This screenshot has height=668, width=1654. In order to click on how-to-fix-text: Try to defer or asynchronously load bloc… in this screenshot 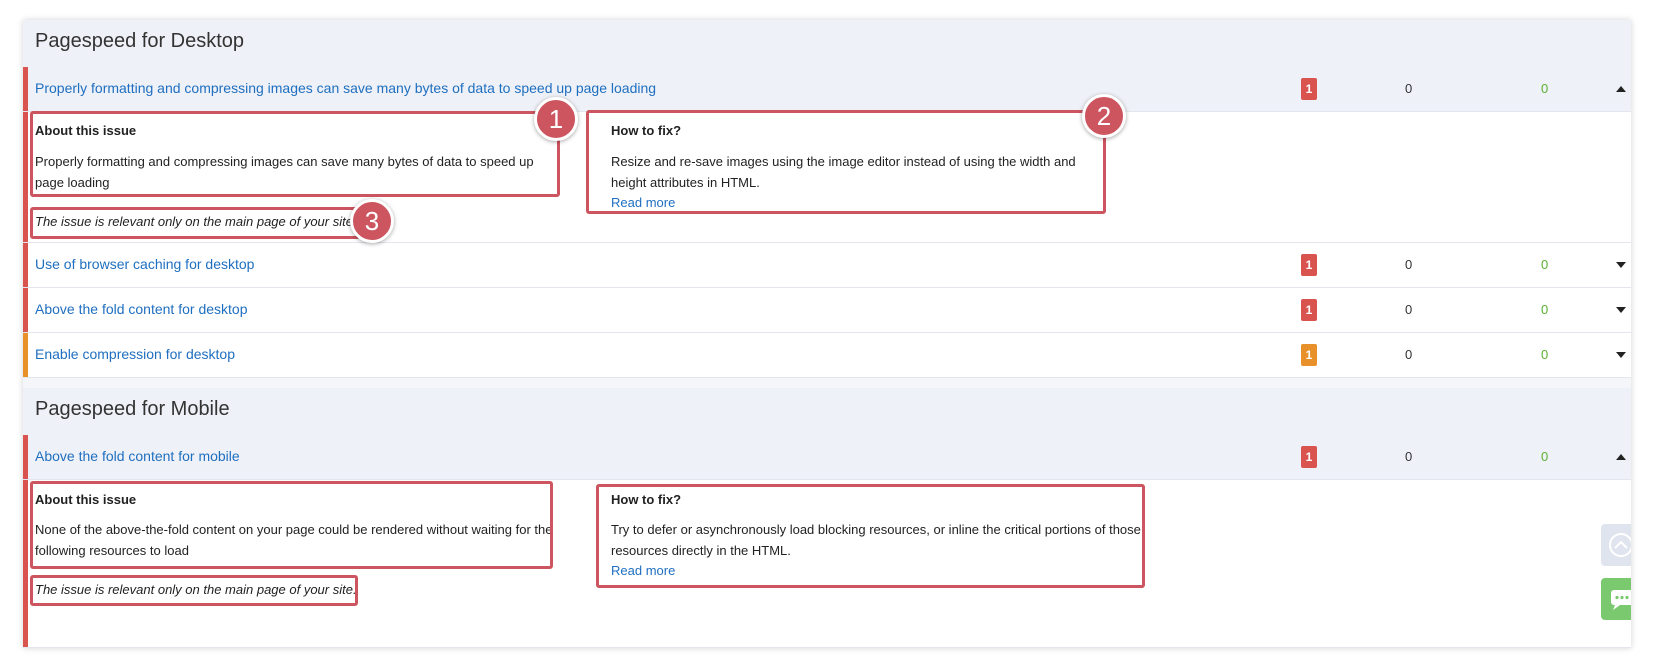, I will do `click(876, 540)`.